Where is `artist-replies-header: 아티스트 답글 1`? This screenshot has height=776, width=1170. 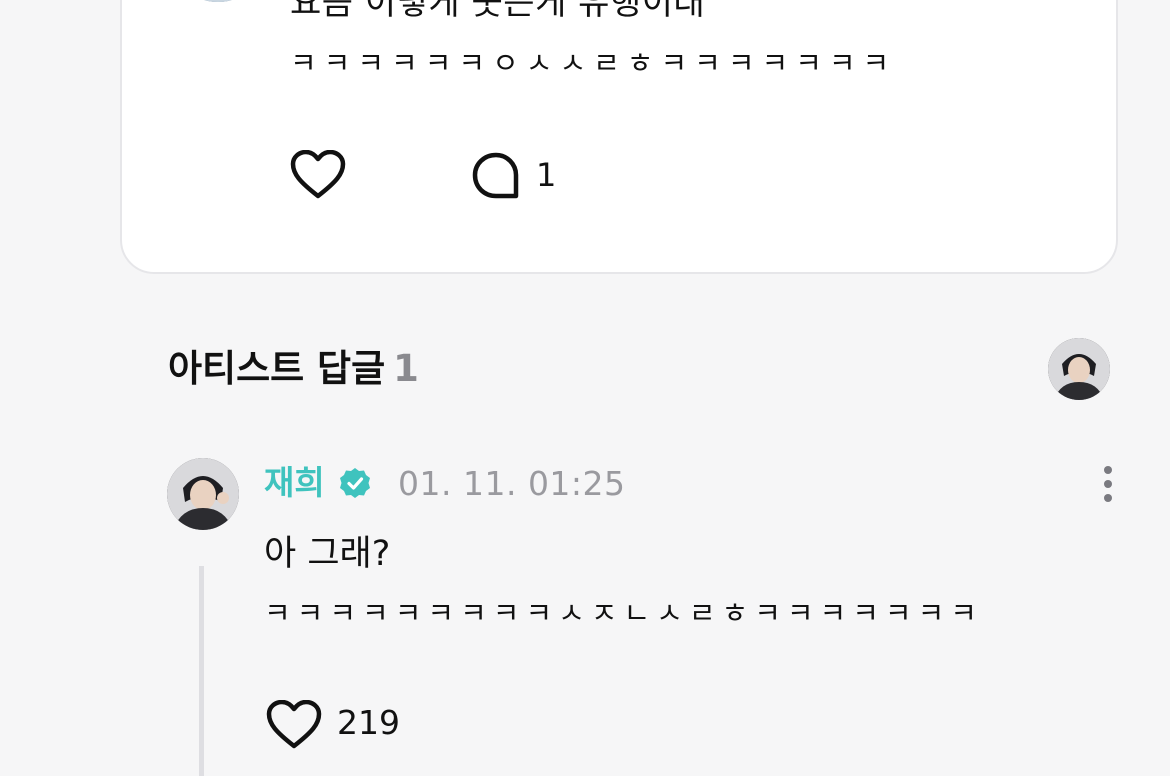
artist-replies-header: 아티스트 답글 1 is located at coordinates (293, 369).